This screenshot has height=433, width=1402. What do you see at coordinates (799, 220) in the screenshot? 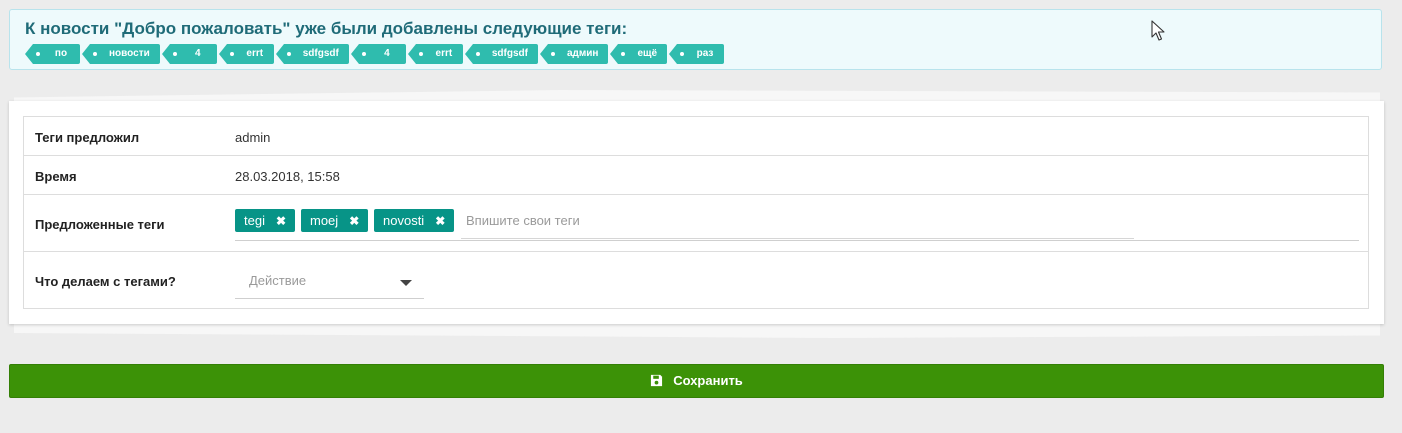
I see `tag-input` at bounding box center [799, 220].